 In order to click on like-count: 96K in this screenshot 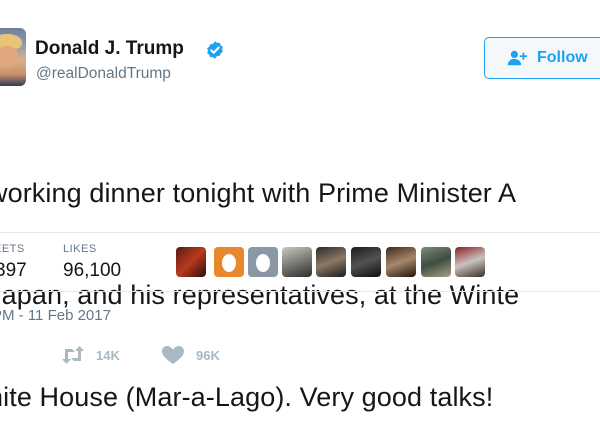, I will do `click(208, 355)`.